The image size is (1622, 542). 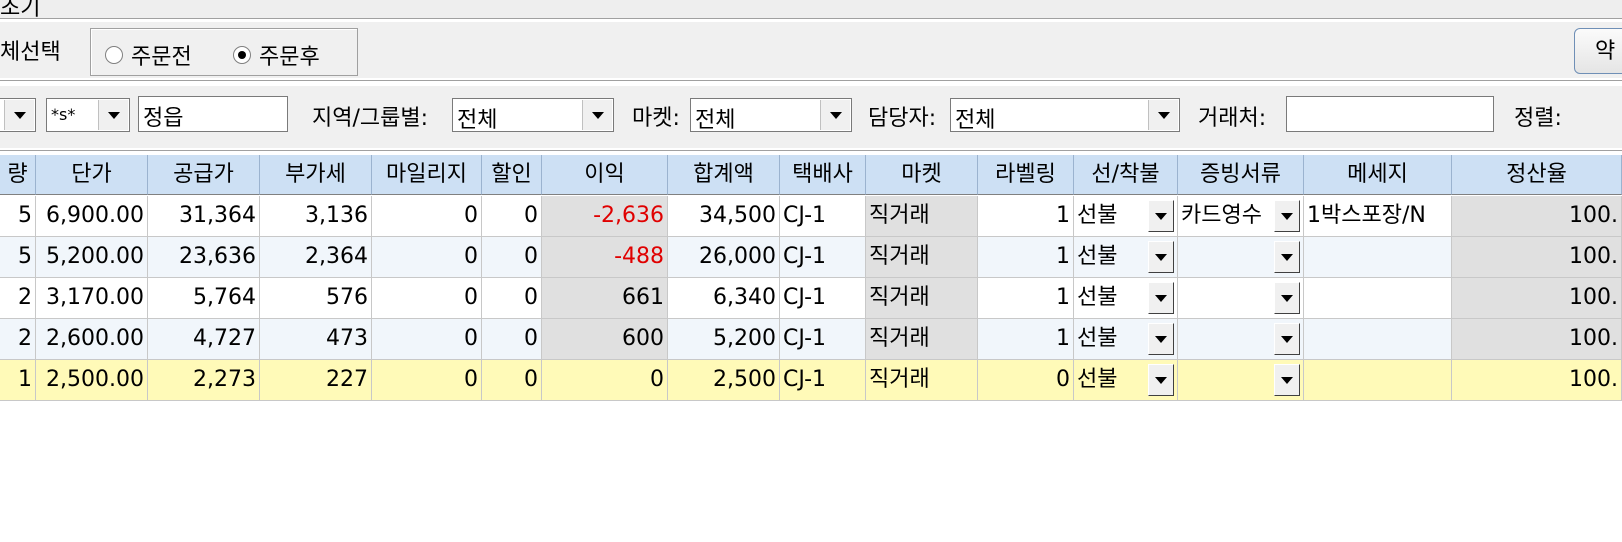 I want to click on cell-price: 2,500.00, so click(x=92, y=380).